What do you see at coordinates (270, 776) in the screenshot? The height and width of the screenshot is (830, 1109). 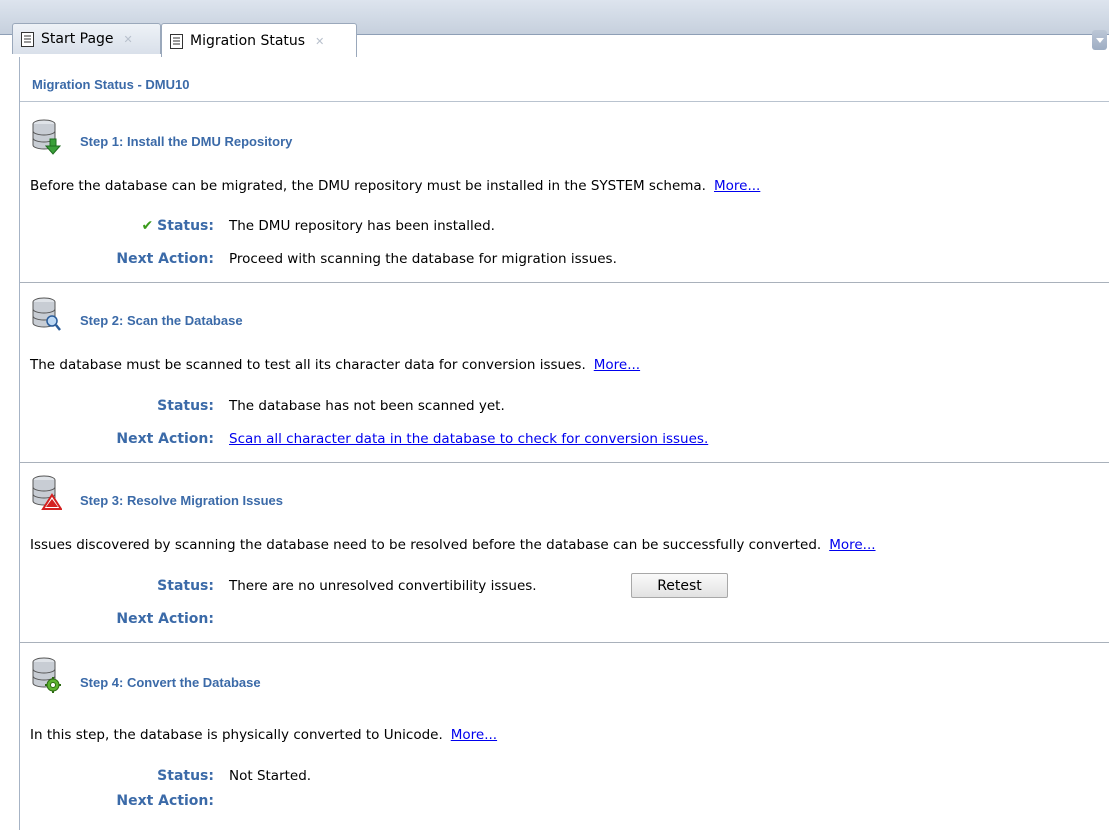 I see `status-value: Not Started.` at bounding box center [270, 776].